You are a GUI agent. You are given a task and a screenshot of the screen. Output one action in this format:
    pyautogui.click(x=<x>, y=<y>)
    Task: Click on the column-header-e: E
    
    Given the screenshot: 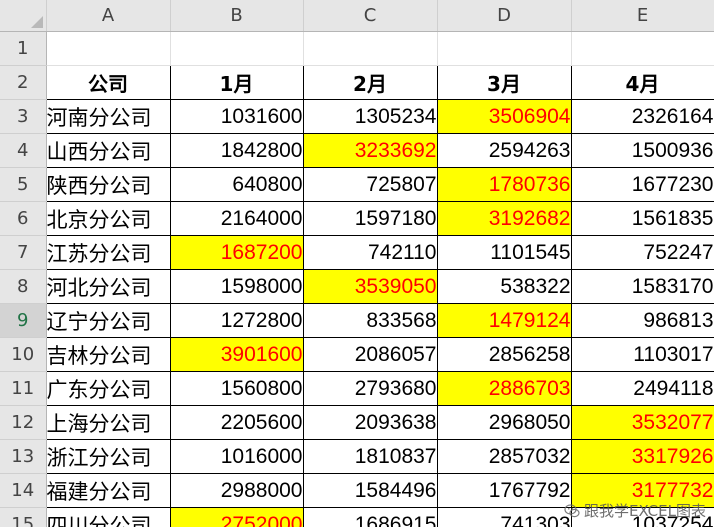 What is the action you would take?
    pyautogui.click(x=642, y=16)
    